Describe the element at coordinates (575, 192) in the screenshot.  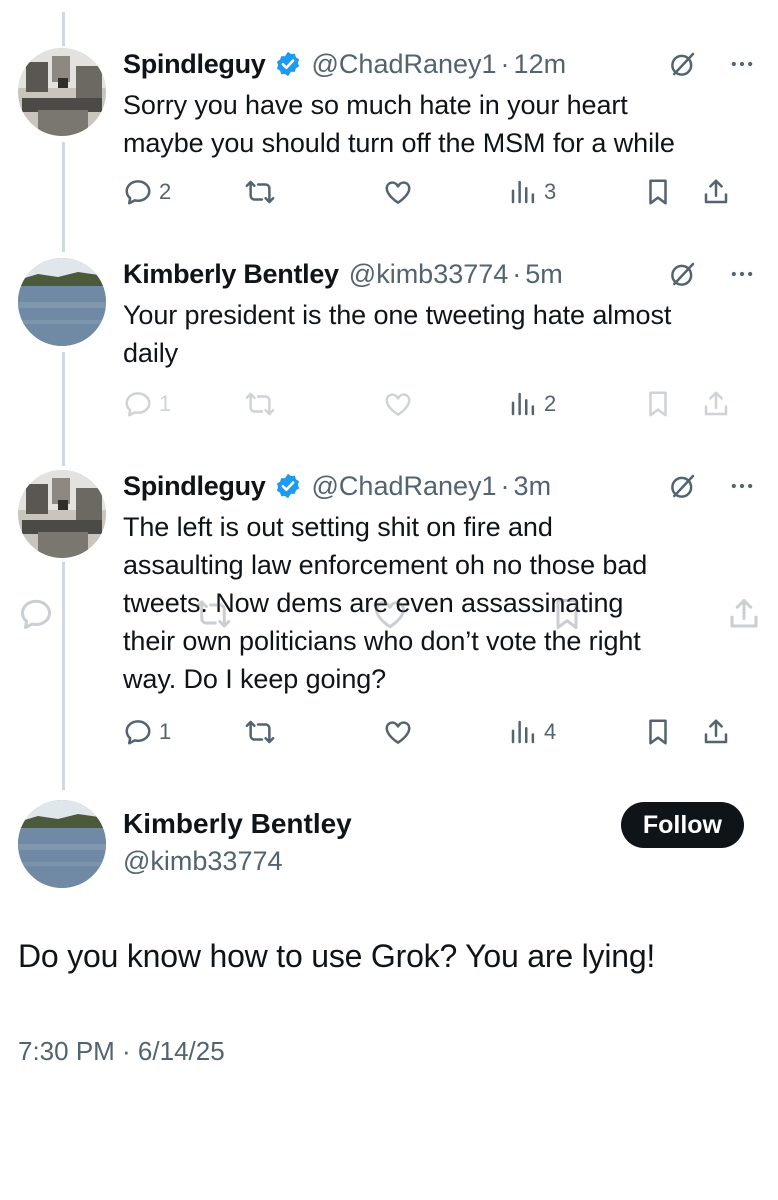
I see `views-button: 3` at that location.